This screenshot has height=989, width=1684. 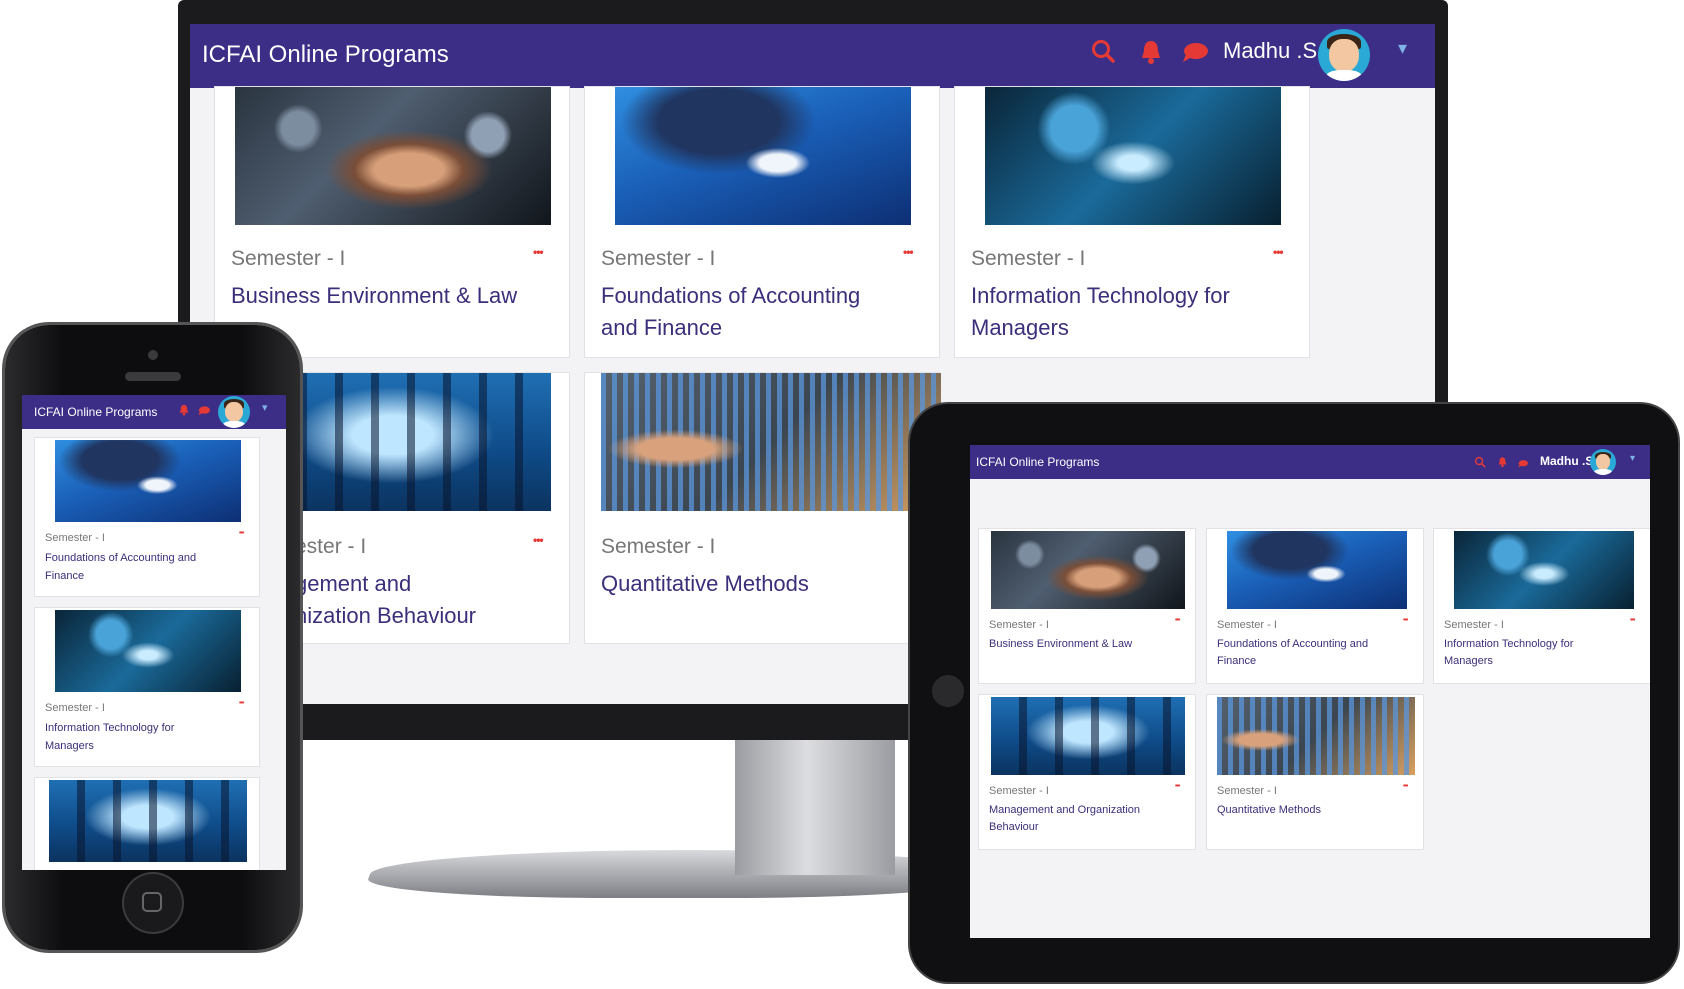 What do you see at coordinates (1310, 462) in the screenshot?
I see `tablet-navbar: ICFAI Online Programs Madhu .S ▾` at bounding box center [1310, 462].